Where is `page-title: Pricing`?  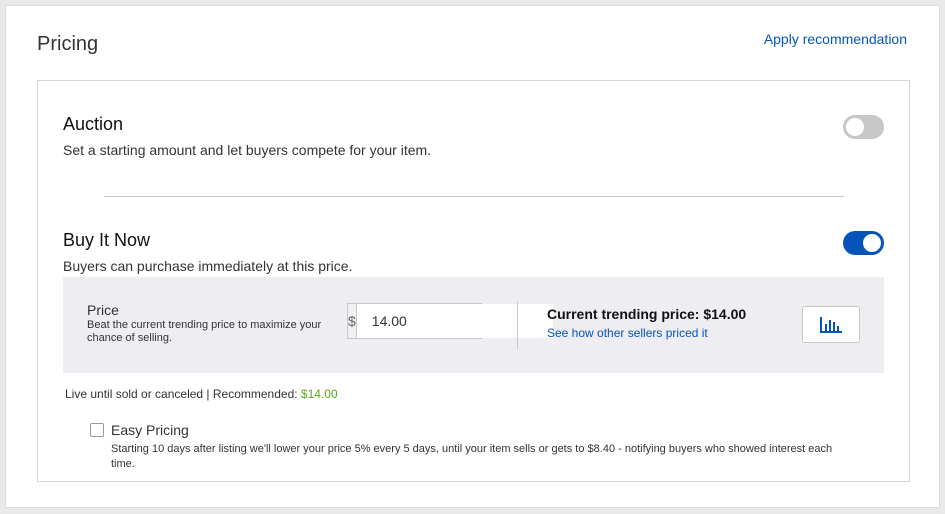
page-title: Pricing is located at coordinates (68, 44).